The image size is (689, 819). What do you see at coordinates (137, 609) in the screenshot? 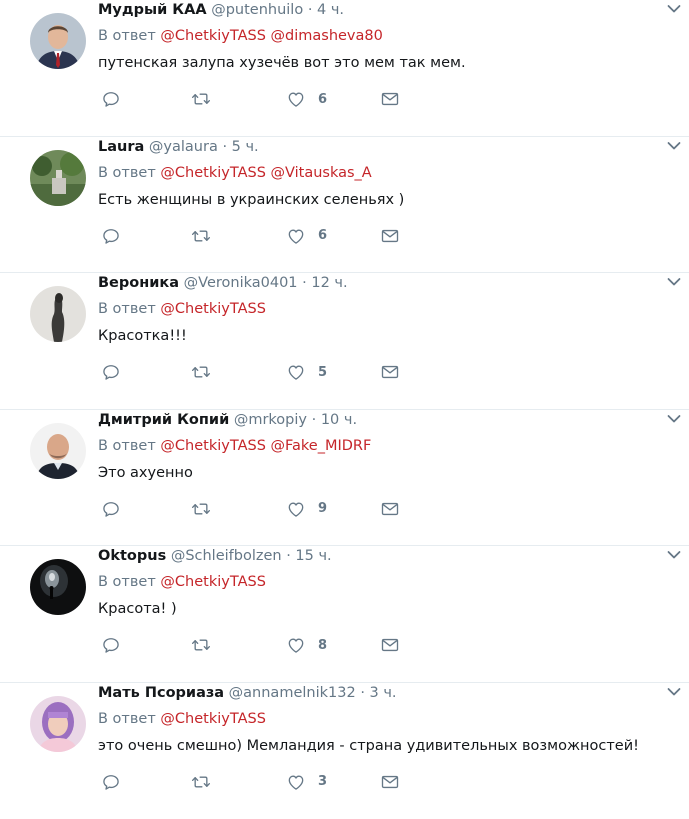
I see `tweet-text: Красота! )` at bounding box center [137, 609].